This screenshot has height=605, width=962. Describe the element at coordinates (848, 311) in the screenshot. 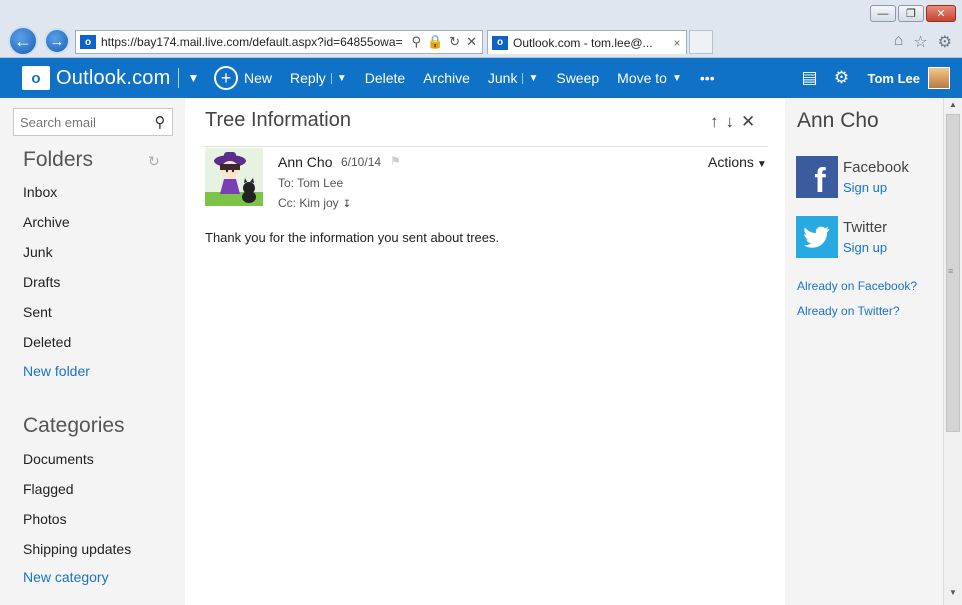

I see `already-on-twitter-link: Already on Twitter?` at that location.